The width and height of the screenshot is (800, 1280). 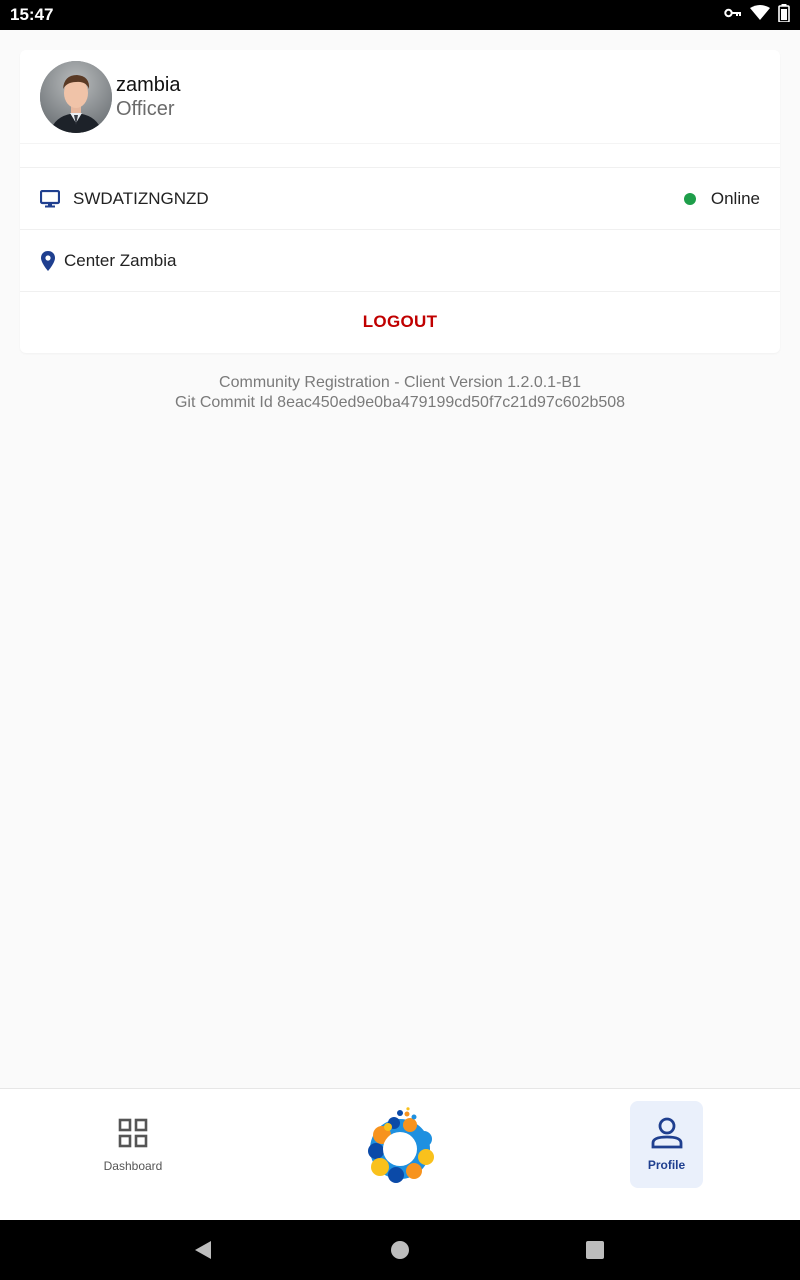 What do you see at coordinates (145, 108) in the screenshot?
I see `user-role: Officer` at bounding box center [145, 108].